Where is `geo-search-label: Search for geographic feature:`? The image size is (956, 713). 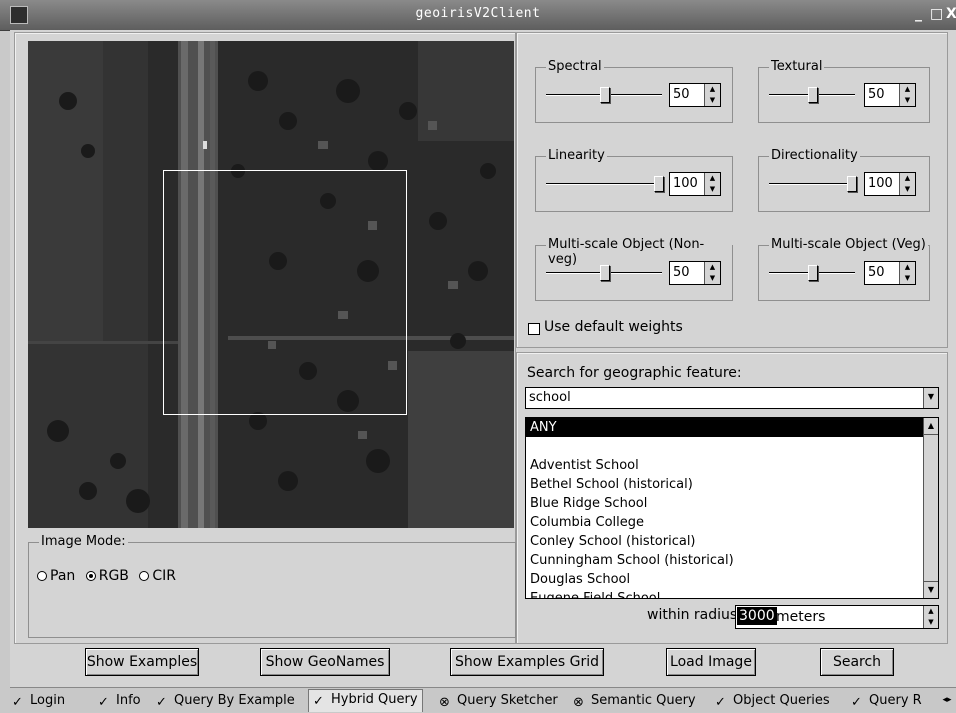 geo-search-label: Search for geographic feature: is located at coordinates (634, 373).